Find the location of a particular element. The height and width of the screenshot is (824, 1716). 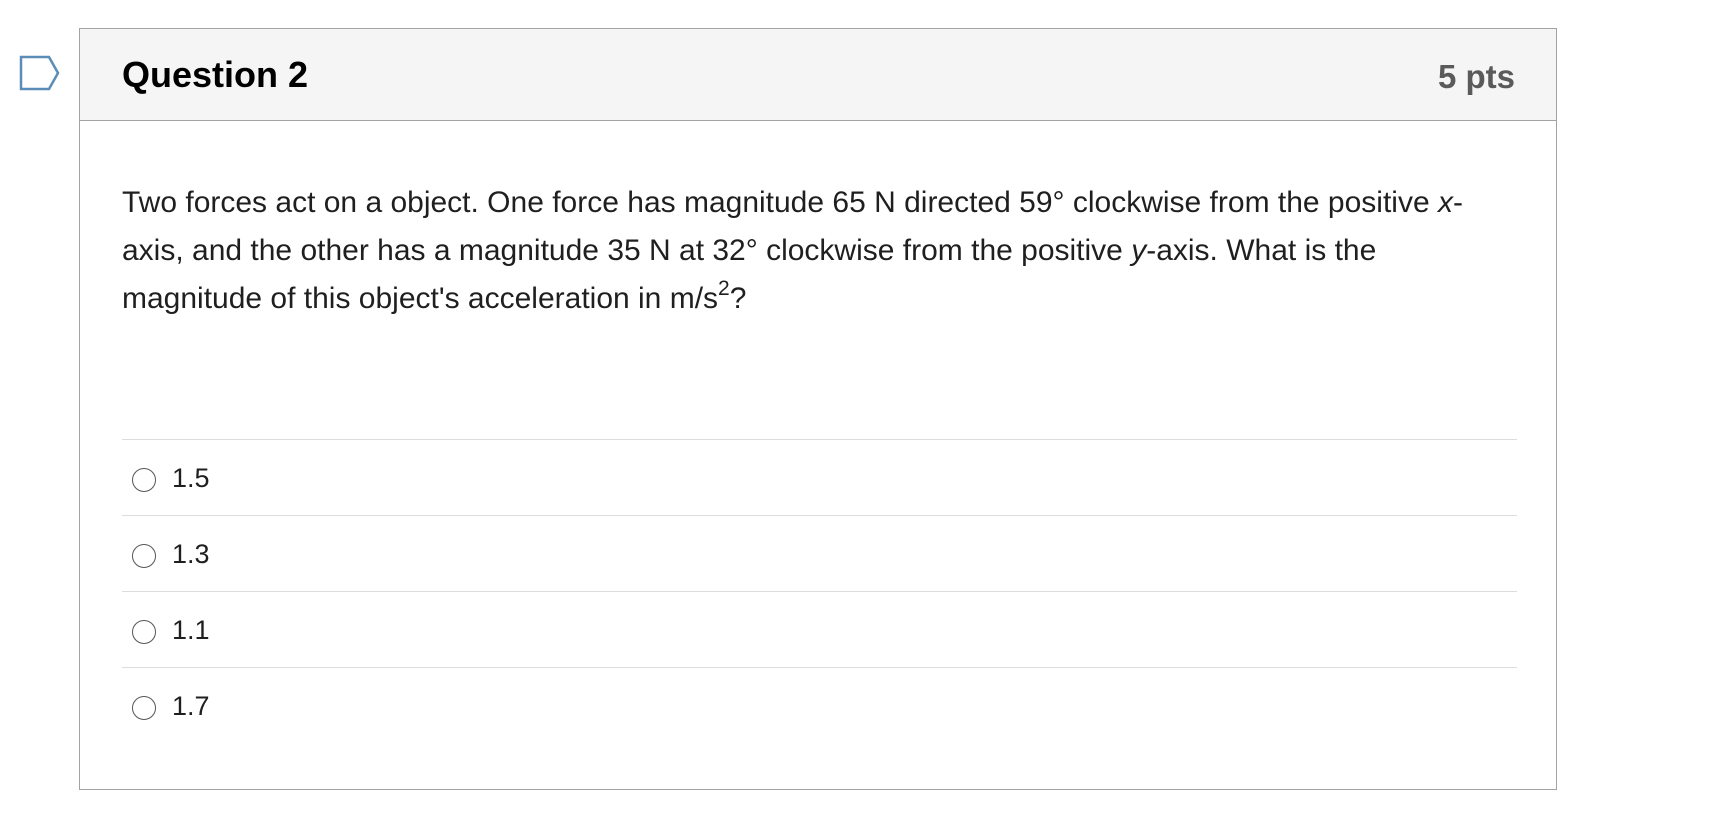

question-text-part: ? is located at coordinates (738, 298).